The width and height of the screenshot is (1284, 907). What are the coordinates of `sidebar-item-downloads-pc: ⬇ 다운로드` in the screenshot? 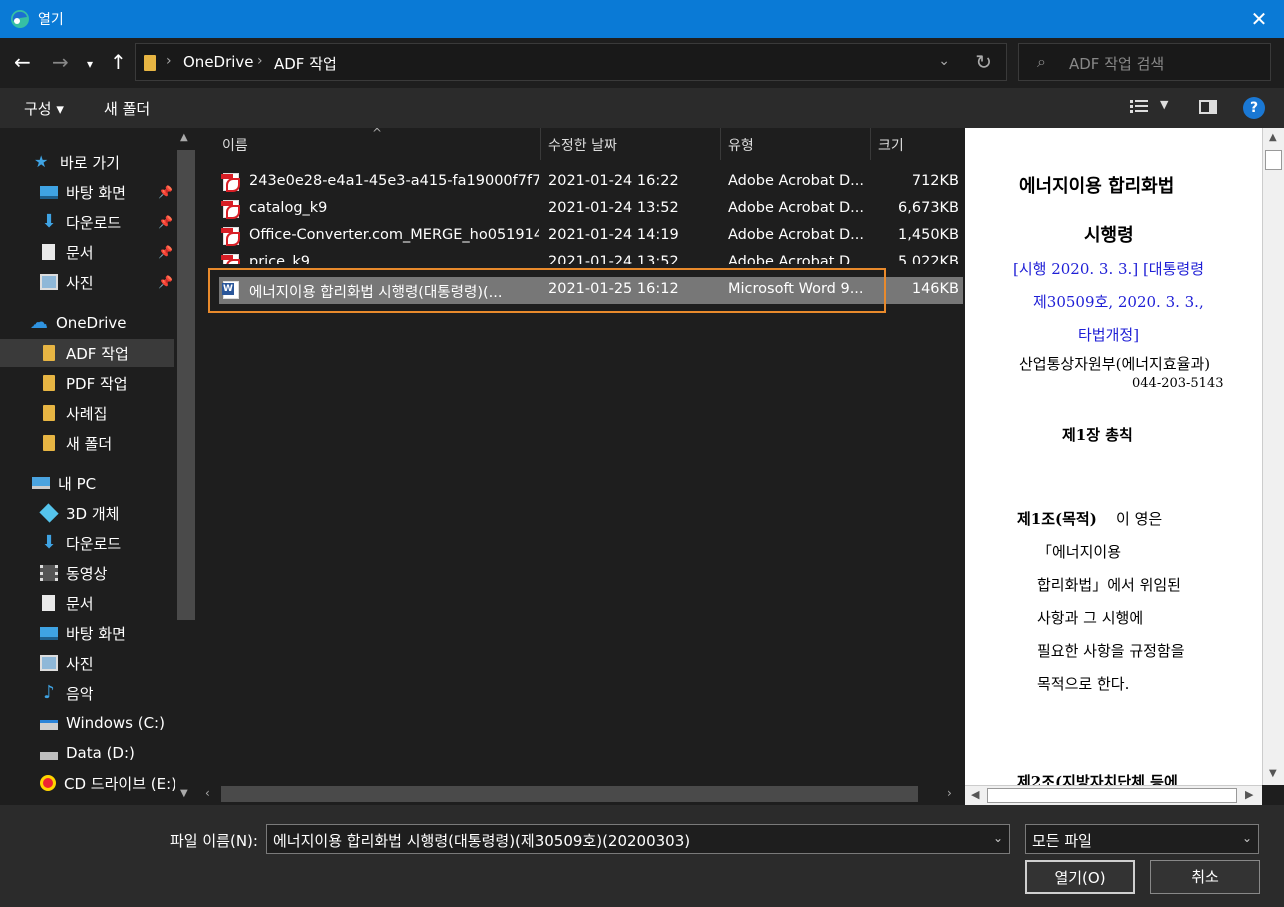 It's located at (87, 543).